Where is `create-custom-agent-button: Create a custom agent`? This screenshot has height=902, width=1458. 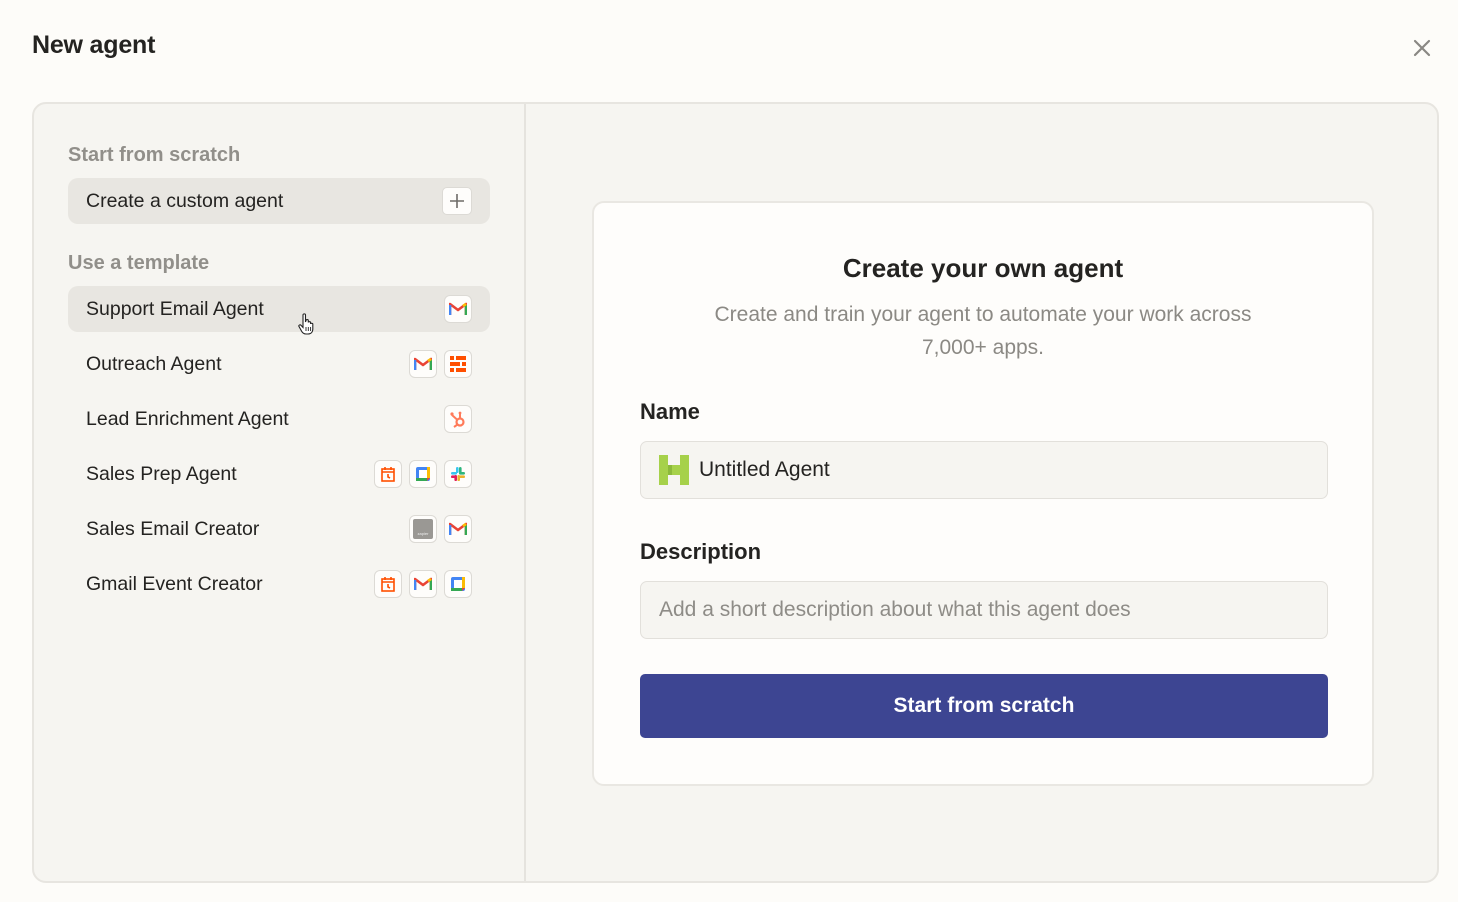 create-custom-agent-button: Create a custom agent is located at coordinates (279, 201).